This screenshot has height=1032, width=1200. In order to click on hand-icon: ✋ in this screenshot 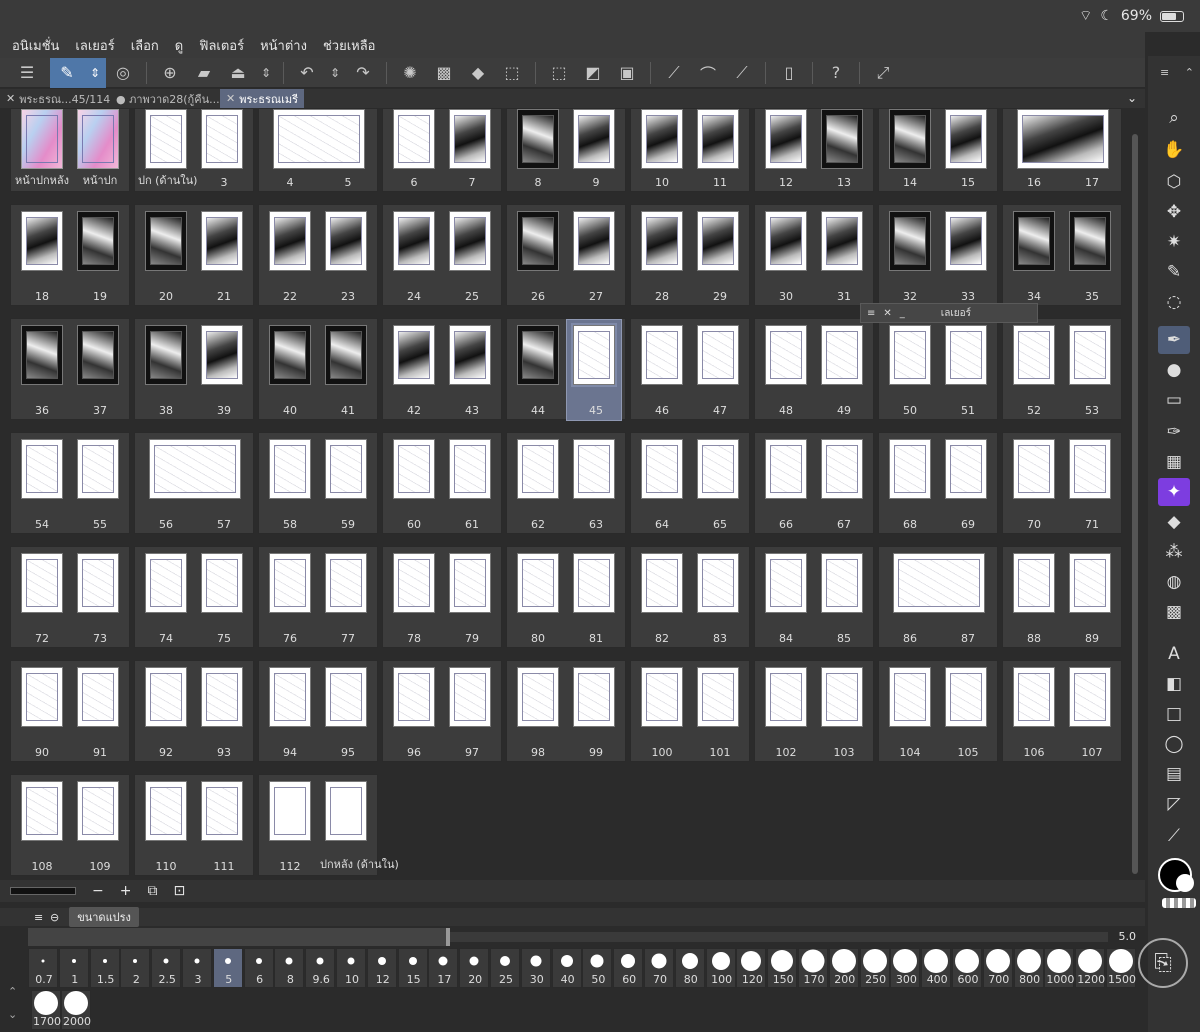, I will do `click(1174, 150)`.